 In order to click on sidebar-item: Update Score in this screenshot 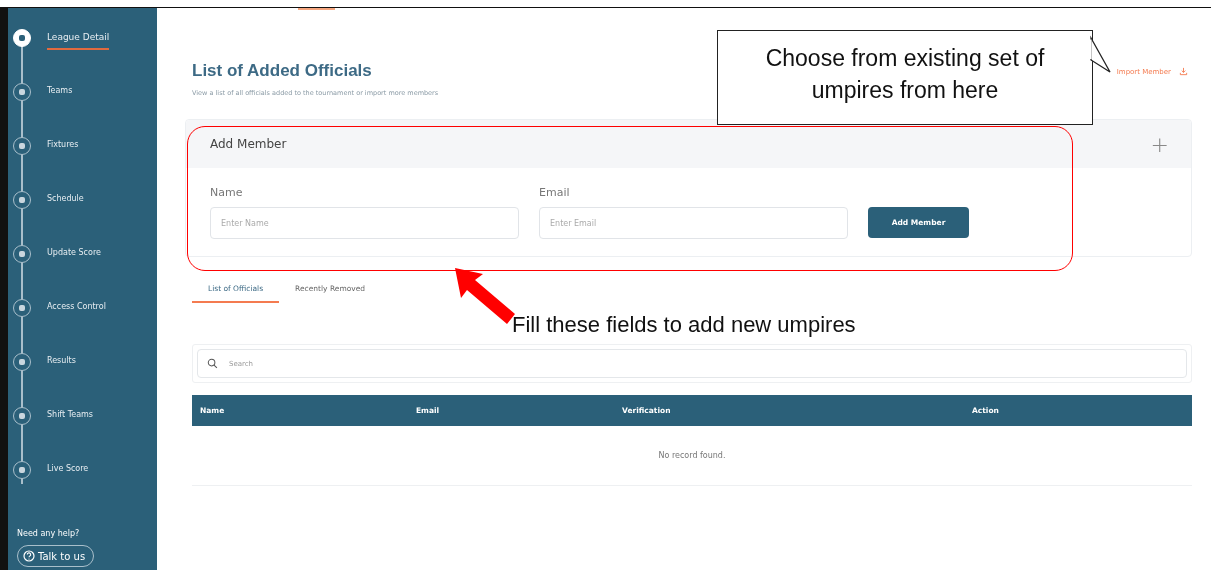, I will do `click(82, 272)`.